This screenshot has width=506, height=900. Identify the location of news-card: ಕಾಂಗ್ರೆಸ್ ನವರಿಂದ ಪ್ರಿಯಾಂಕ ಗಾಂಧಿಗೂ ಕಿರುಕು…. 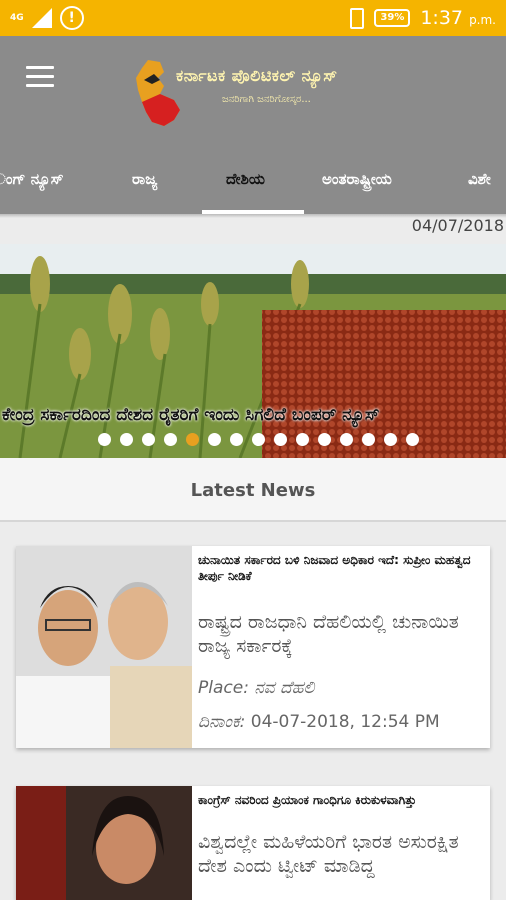
(253, 843).